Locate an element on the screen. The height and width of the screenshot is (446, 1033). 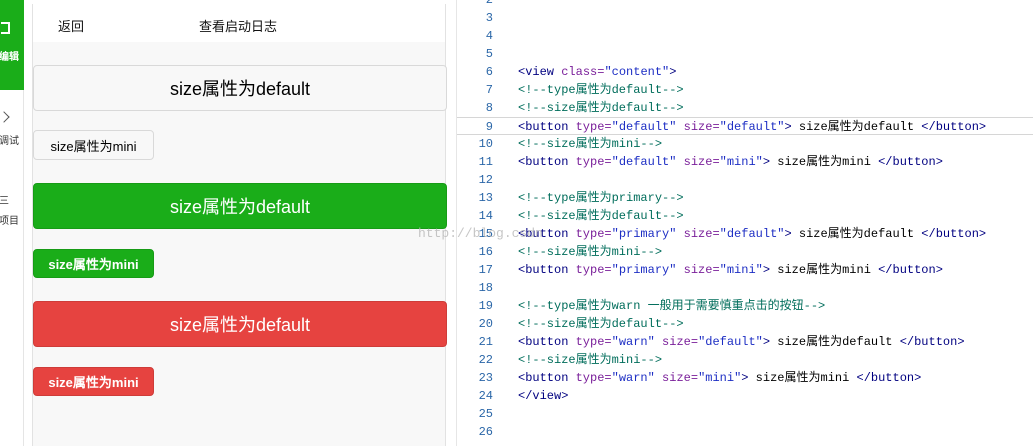
line-number: 21 is located at coordinates (485, 342).